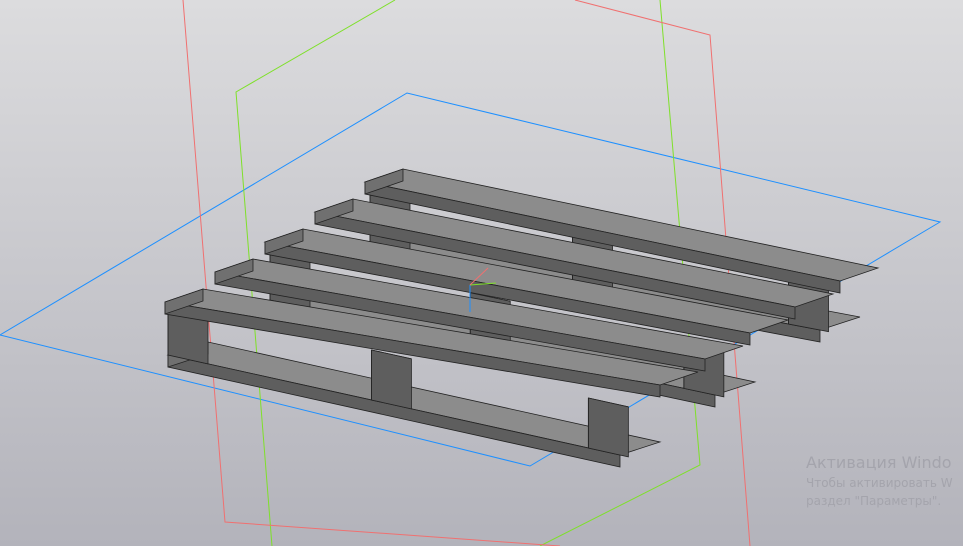 Image resolution: width=963 pixels, height=546 pixels. Describe the element at coordinates (608, 427) in the screenshot. I see `block-2-2-front` at that location.